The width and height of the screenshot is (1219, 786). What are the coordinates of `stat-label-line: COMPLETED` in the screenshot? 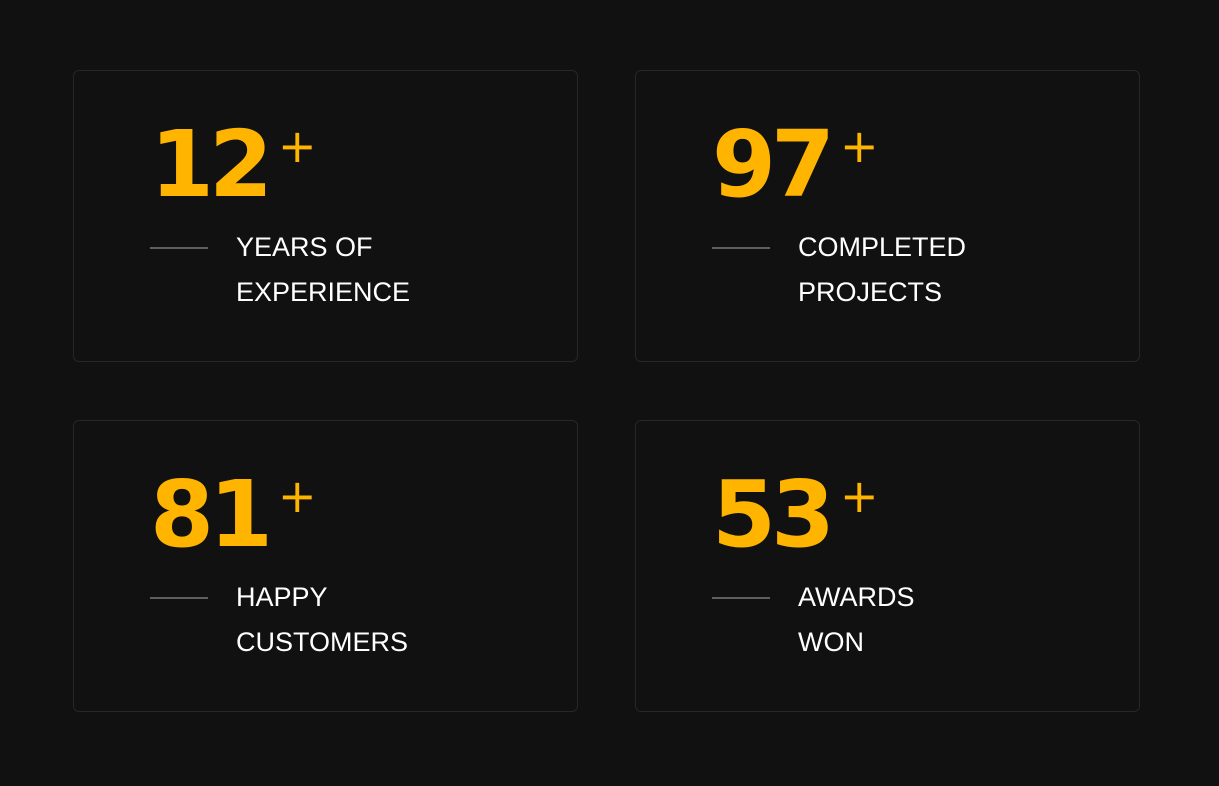 It's located at (882, 247).